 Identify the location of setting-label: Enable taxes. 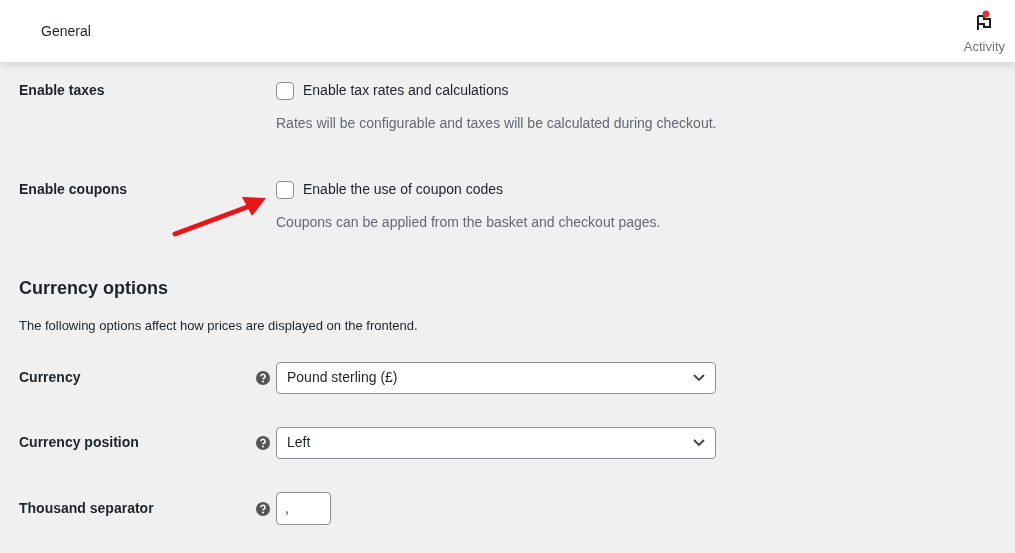
(62, 90).